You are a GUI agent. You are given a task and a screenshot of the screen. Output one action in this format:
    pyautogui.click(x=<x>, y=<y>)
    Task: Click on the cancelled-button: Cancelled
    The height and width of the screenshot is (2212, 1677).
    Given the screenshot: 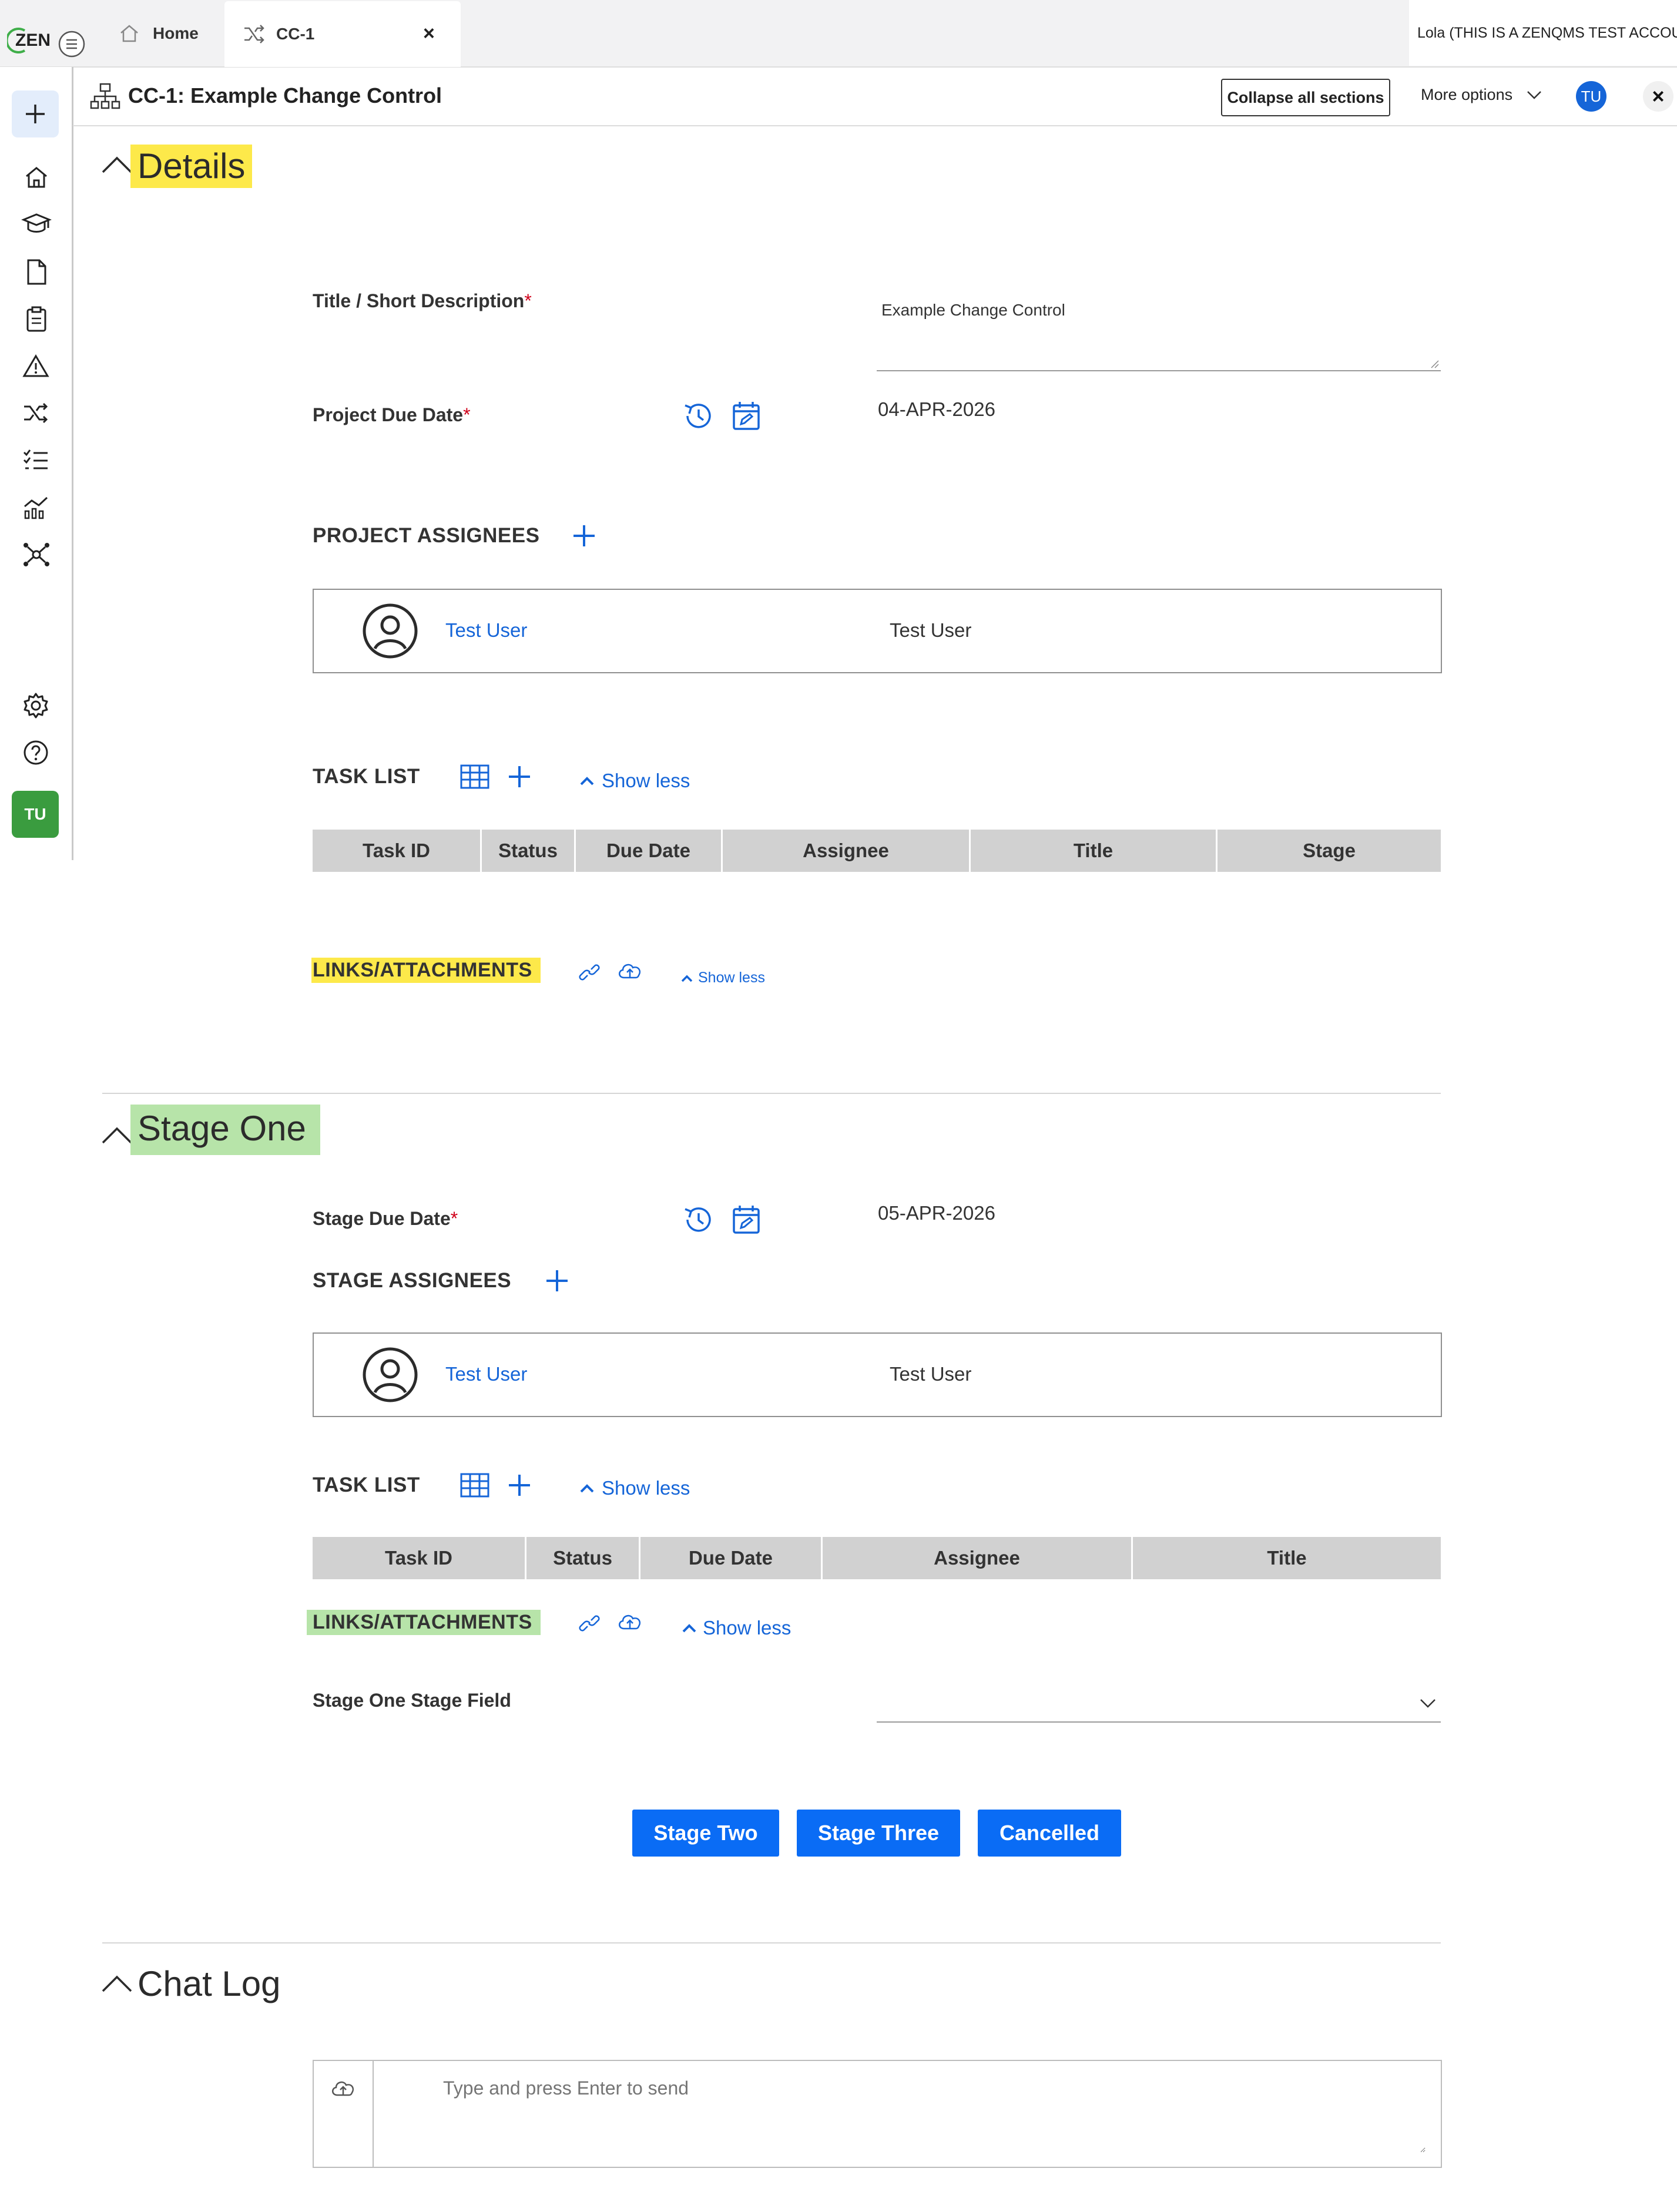 What is the action you would take?
    pyautogui.click(x=1049, y=1833)
    